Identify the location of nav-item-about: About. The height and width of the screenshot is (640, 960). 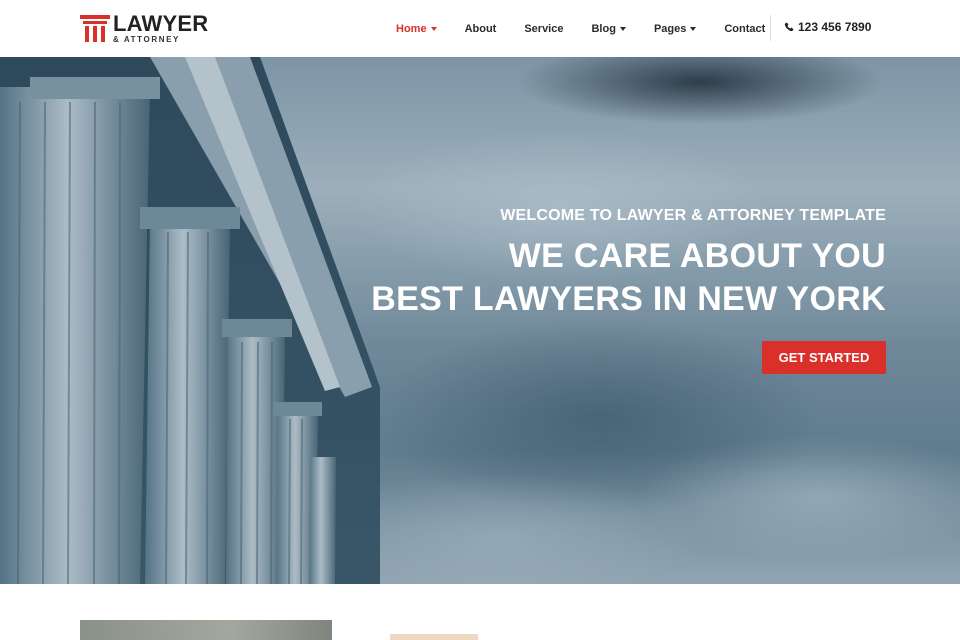
(481, 29).